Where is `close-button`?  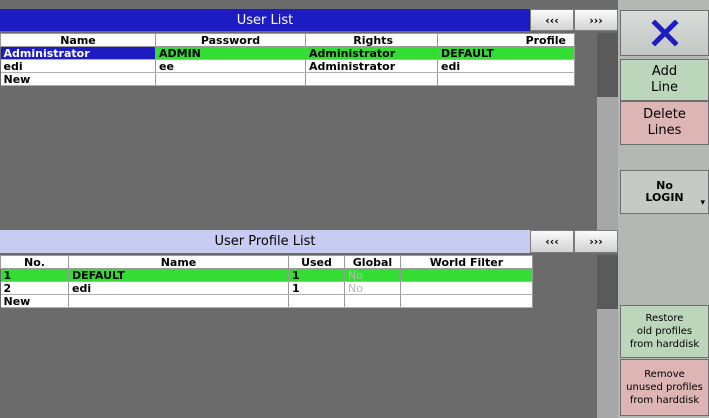 close-button is located at coordinates (664, 33).